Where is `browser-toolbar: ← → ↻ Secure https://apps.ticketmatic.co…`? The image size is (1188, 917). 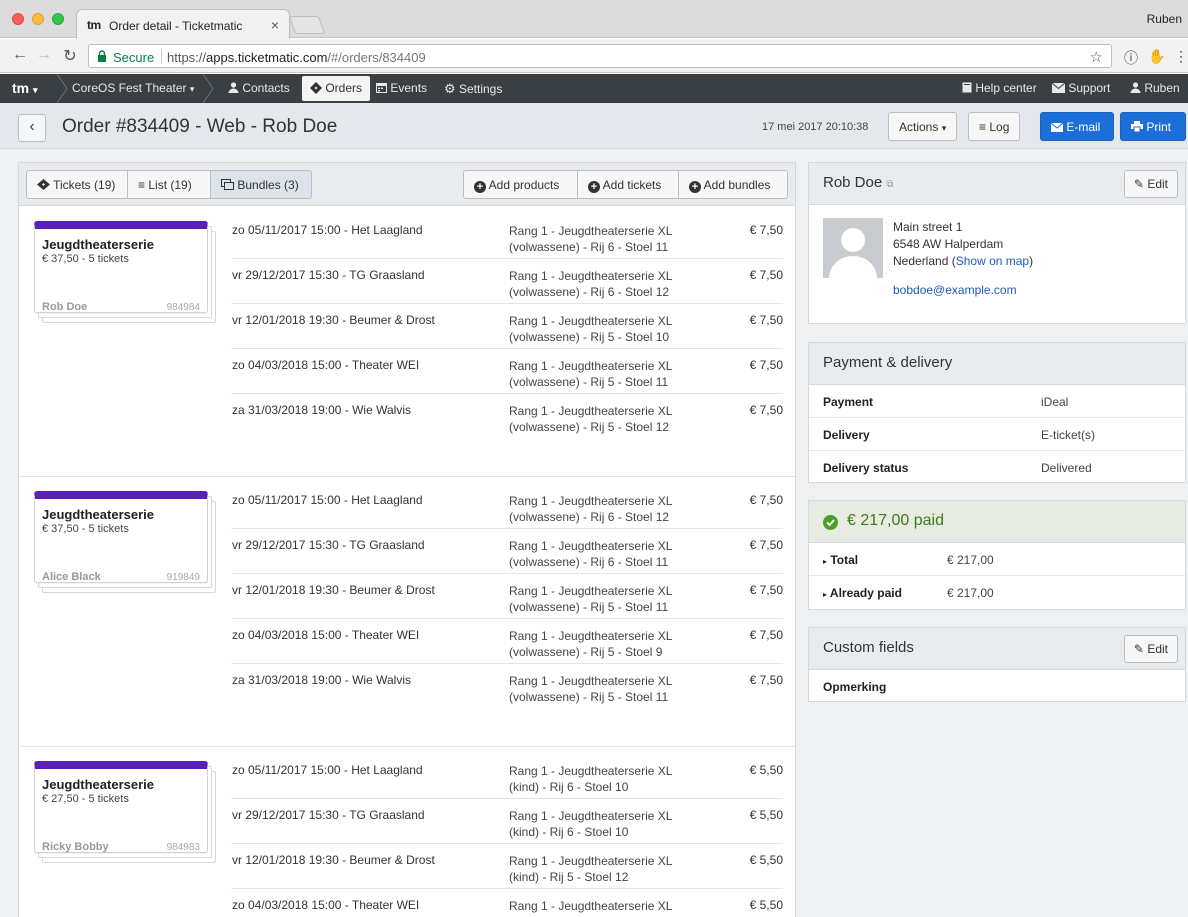 browser-toolbar: ← → ↻ Secure https://apps.ticketmatic.co… is located at coordinates (594, 56).